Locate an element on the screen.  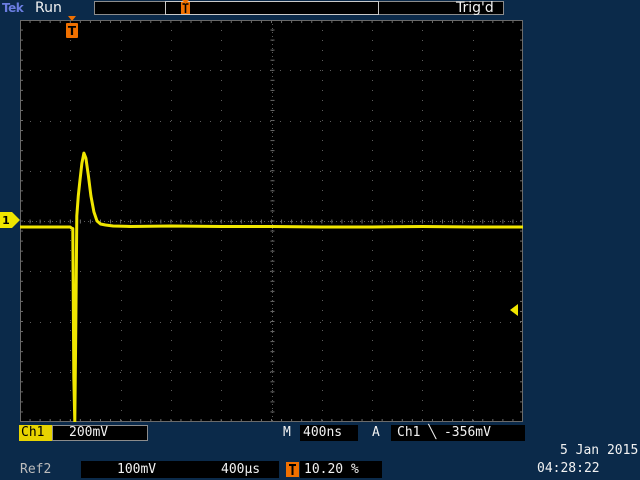
trigger-readout: Ch1 ╲ -356mV is located at coordinates (458, 433).